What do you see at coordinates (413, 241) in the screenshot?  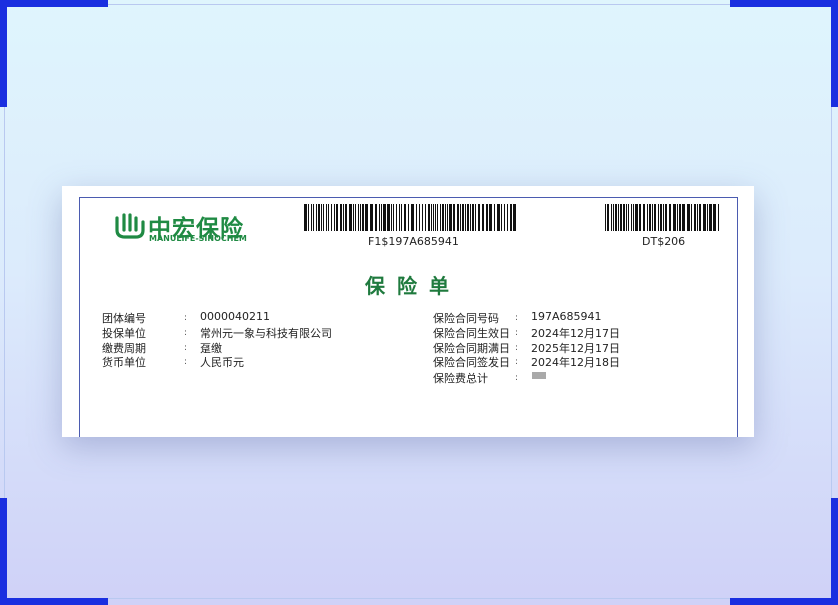 I see `barcode-policy-text: F1$197A685941` at bounding box center [413, 241].